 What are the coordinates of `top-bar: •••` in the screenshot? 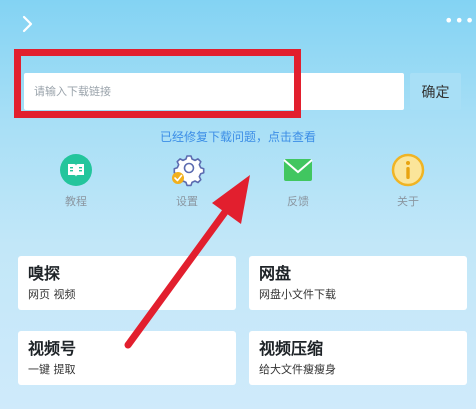 It's located at (238, 25).